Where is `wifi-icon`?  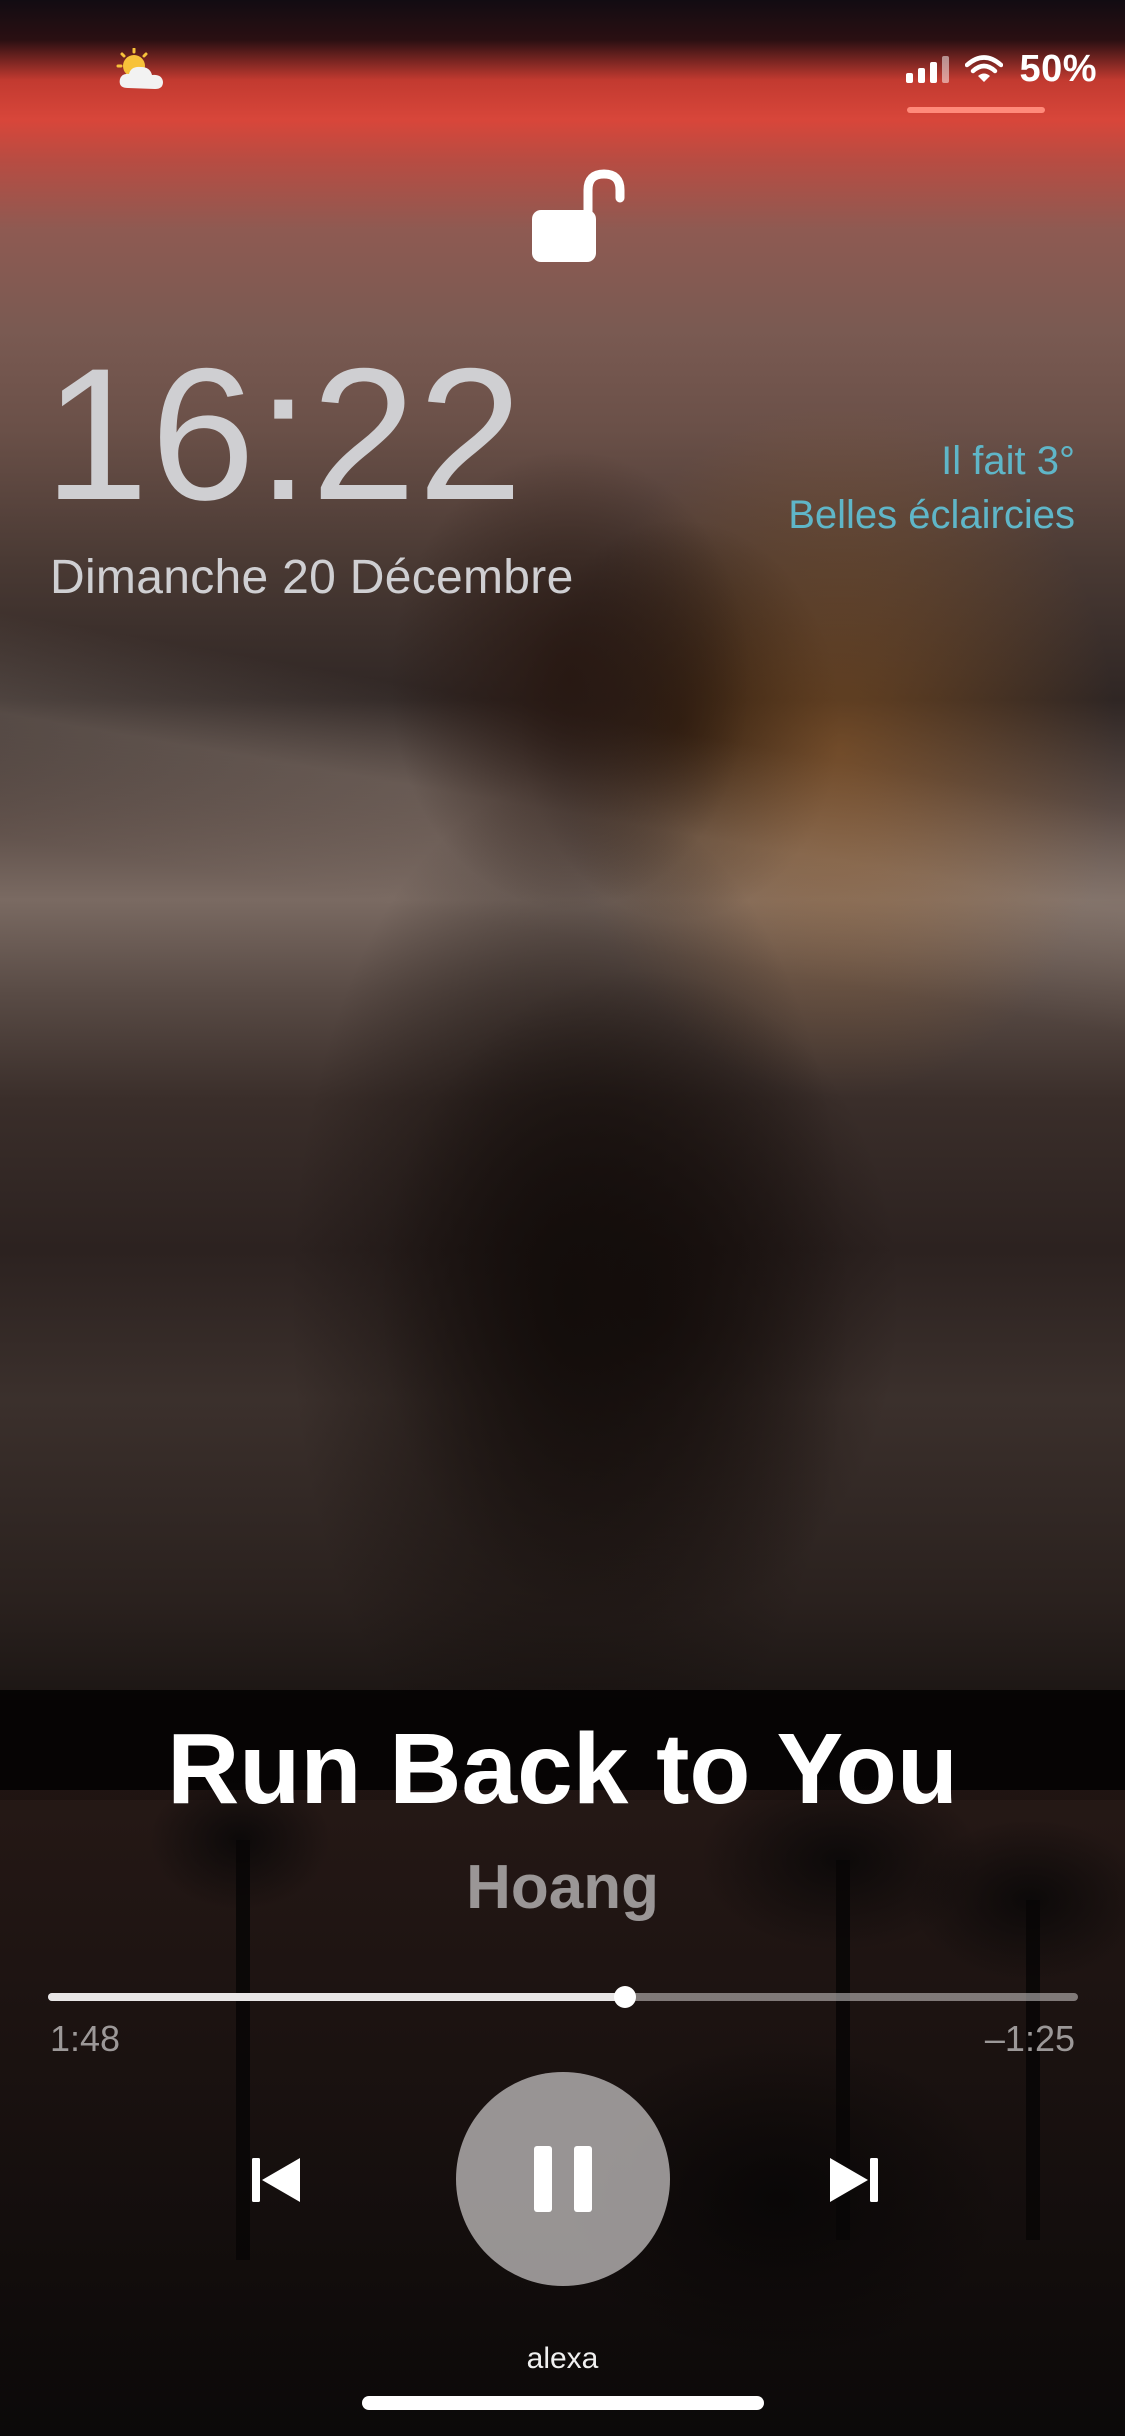 wifi-icon is located at coordinates (984, 68).